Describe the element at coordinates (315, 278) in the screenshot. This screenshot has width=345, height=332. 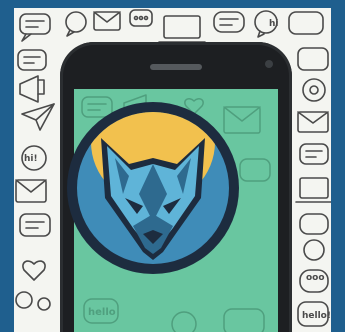
I see `doodle-word-ooo: ooo` at that location.